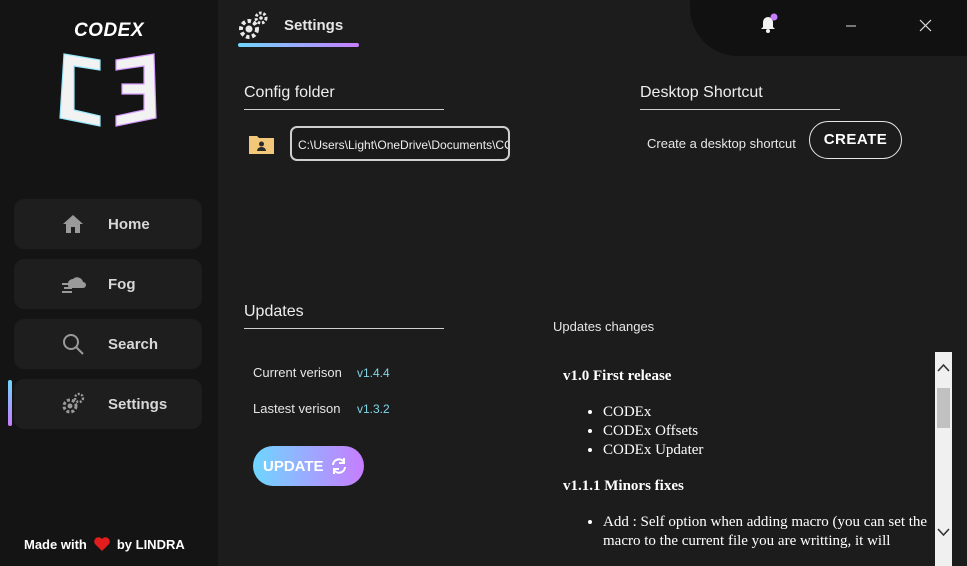 The height and width of the screenshot is (566, 967). I want to click on sidebar-item-settings: Settings, so click(108, 404).